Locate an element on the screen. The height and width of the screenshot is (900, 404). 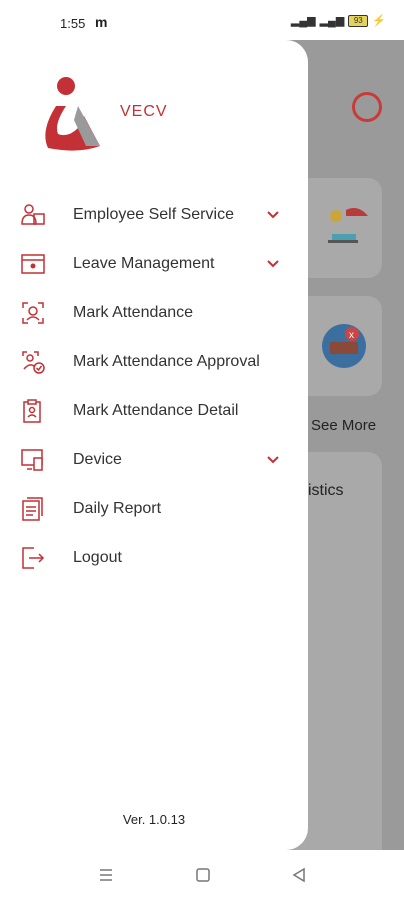
approval-icon is located at coordinates (33, 362).